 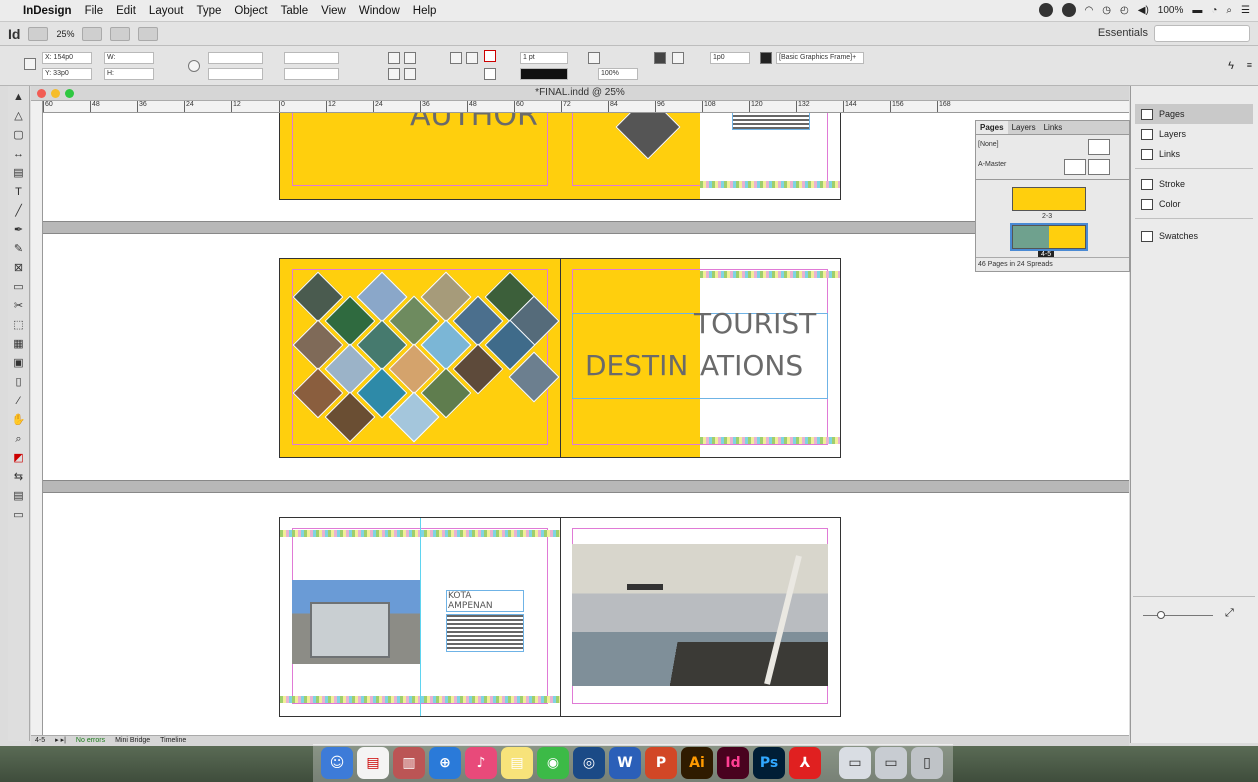 What do you see at coordinates (19, 344) in the screenshot?
I see `gradient-swatch-tool-icon: ▦` at bounding box center [19, 344].